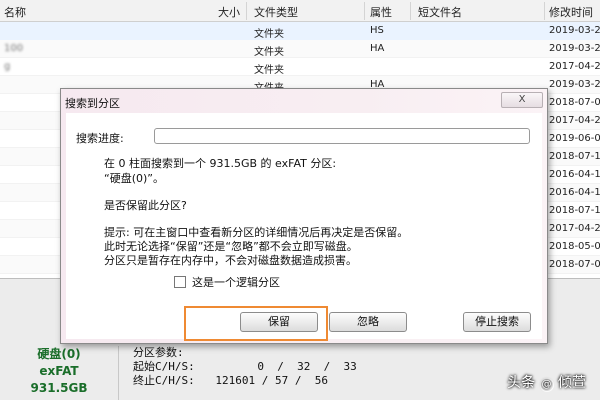 This screenshot has width=600, height=400. Describe the element at coordinates (180, 282) in the screenshot. I see `logical-partition-checkbox` at that location.